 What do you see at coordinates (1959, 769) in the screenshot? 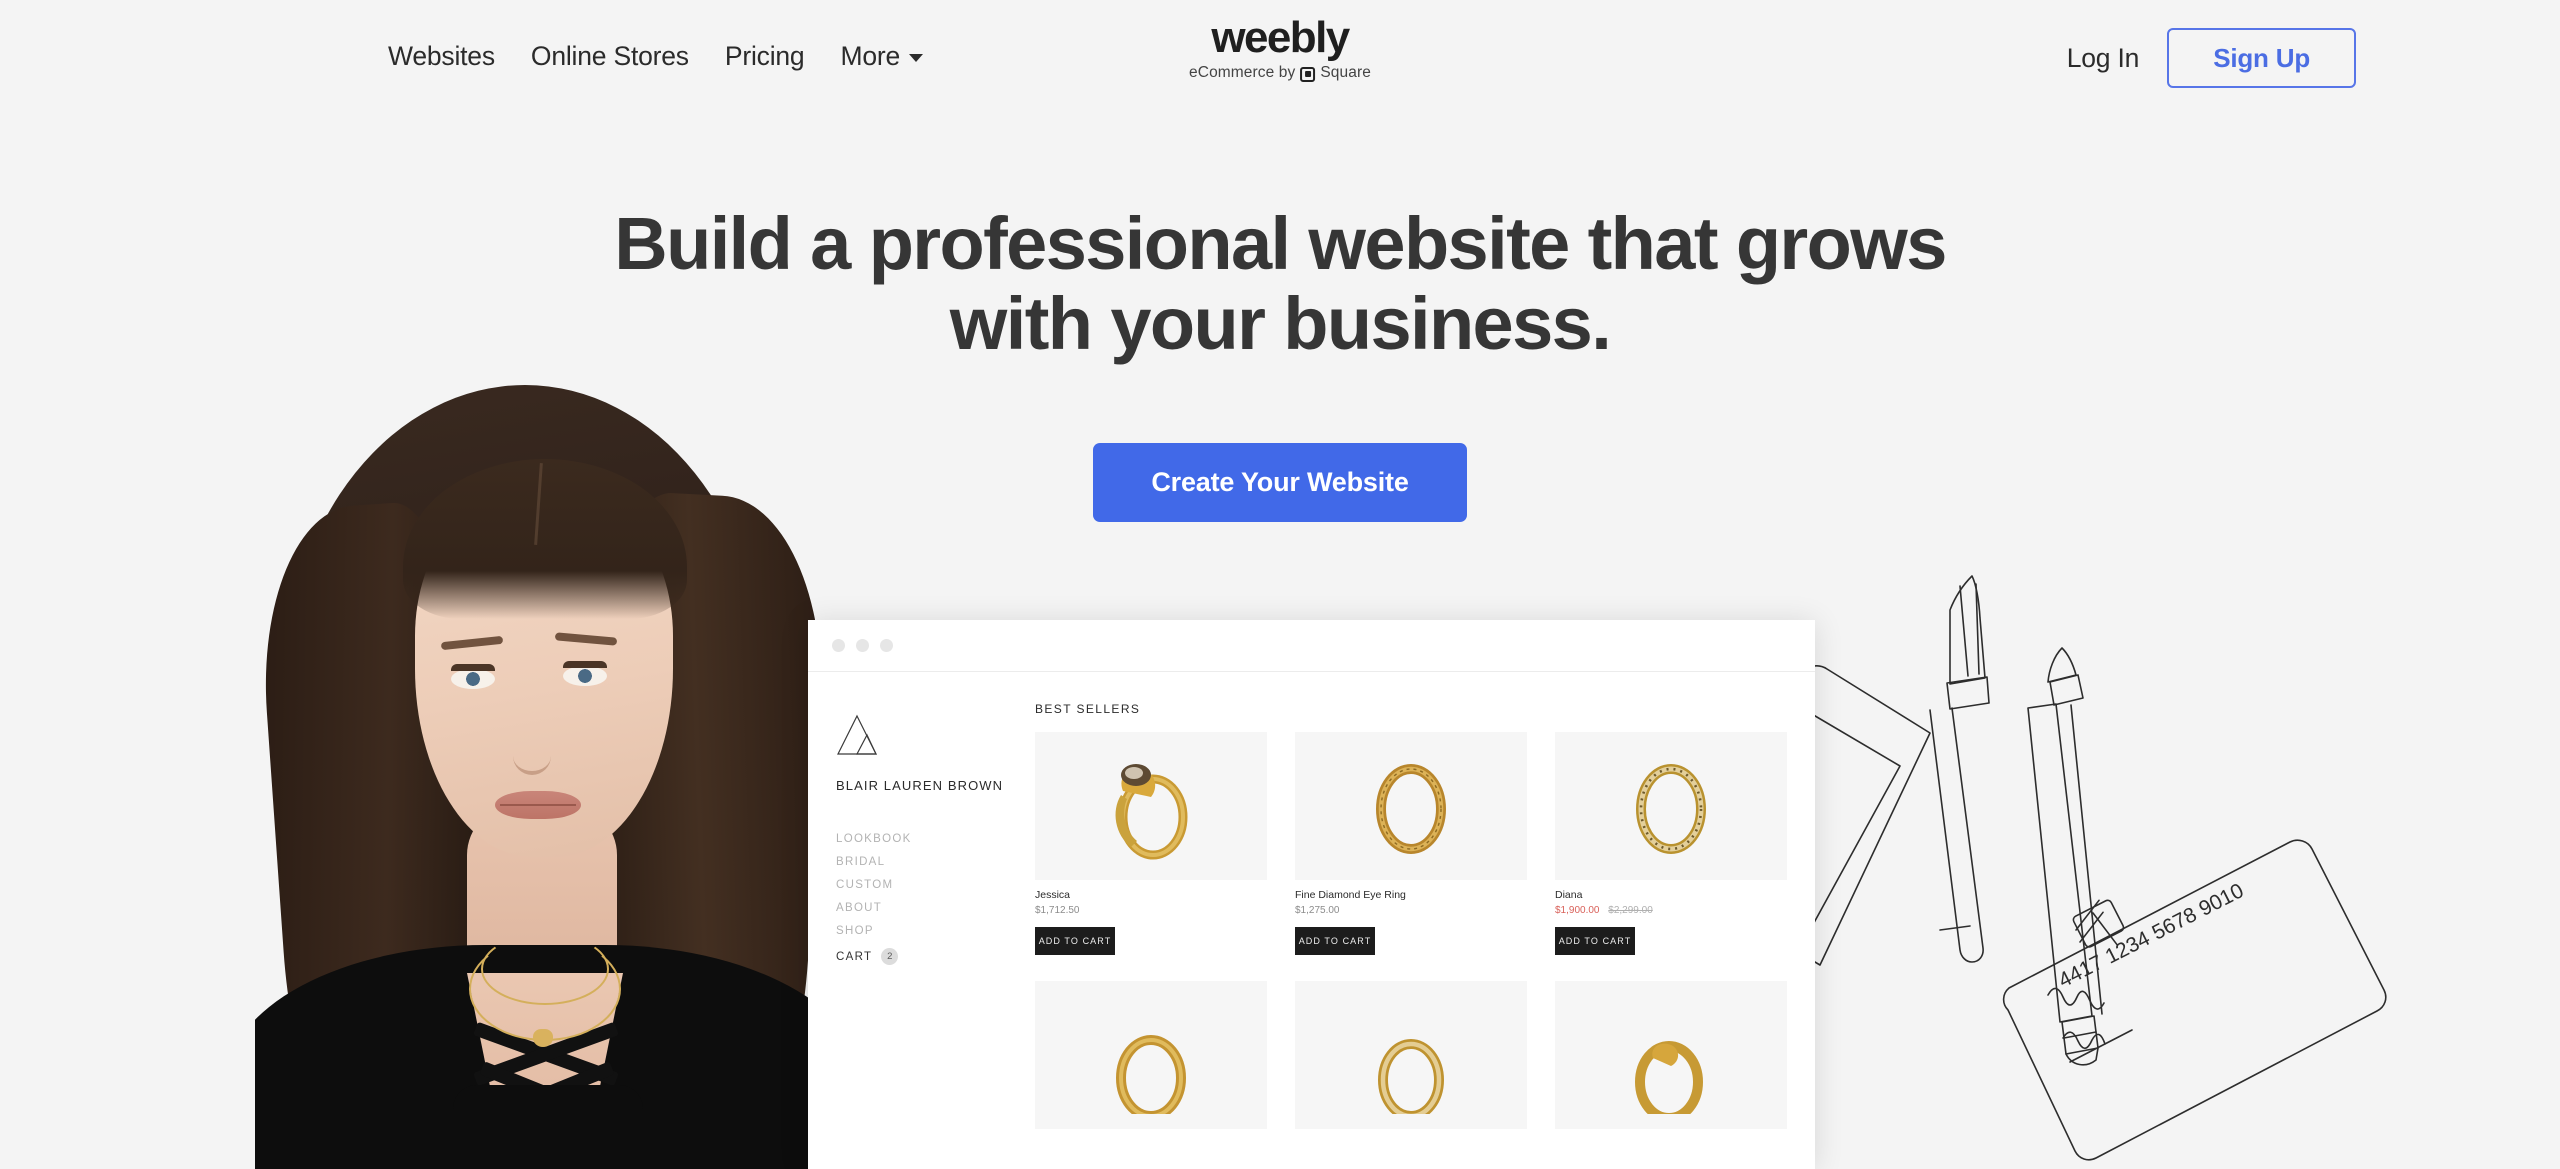
I see `pen-outline` at bounding box center [1959, 769].